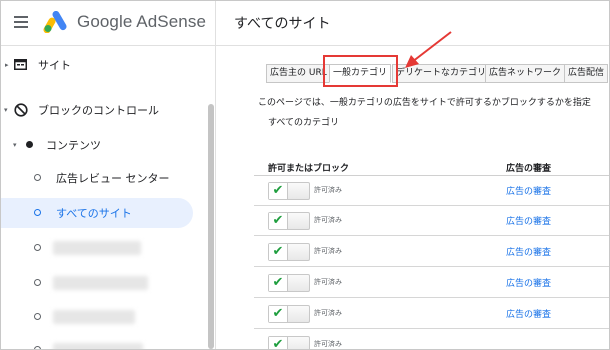 Image resolution: width=610 pixels, height=350 pixels. What do you see at coordinates (7, 65) in the screenshot?
I see `expand-right-icon: ▸` at bounding box center [7, 65].